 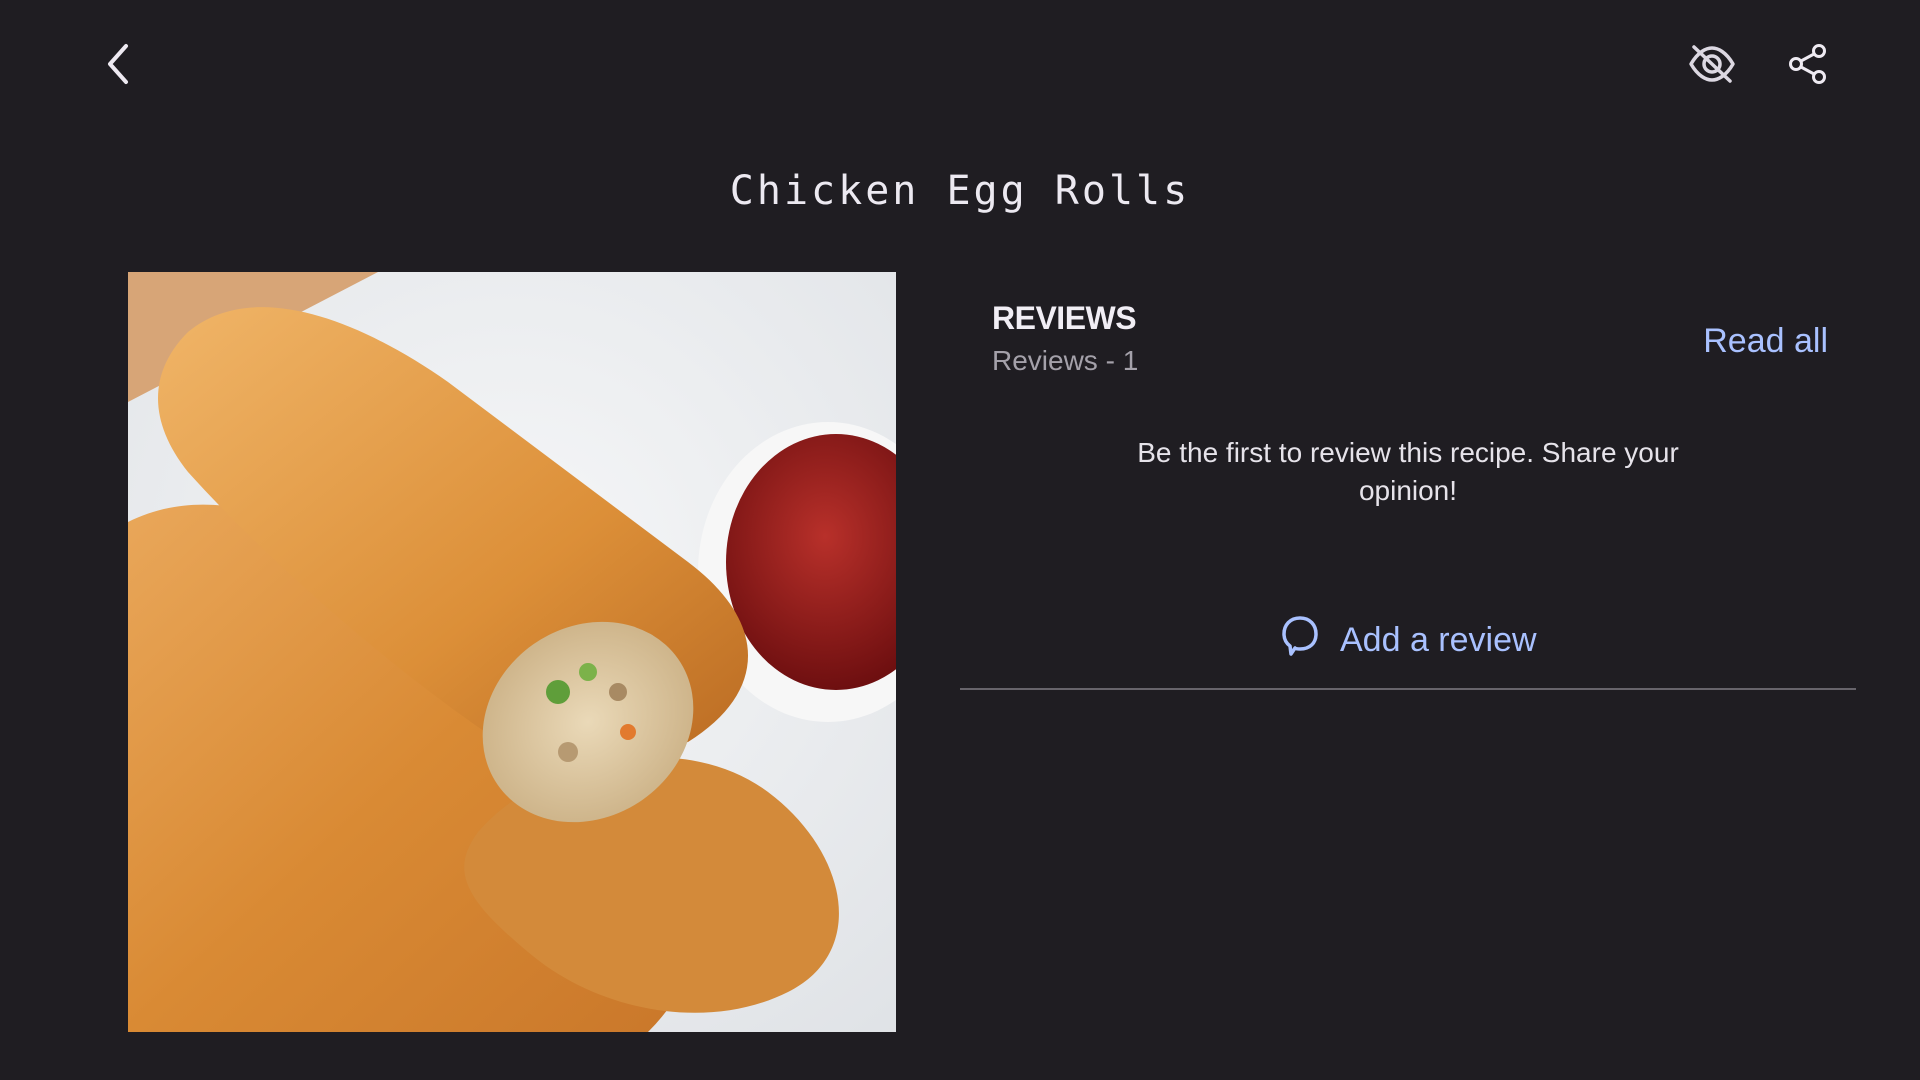 What do you see at coordinates (1065, 360) in the screenshot?
I see `reviews-count: Reviews - 1` at bounding box center [1065, 360].